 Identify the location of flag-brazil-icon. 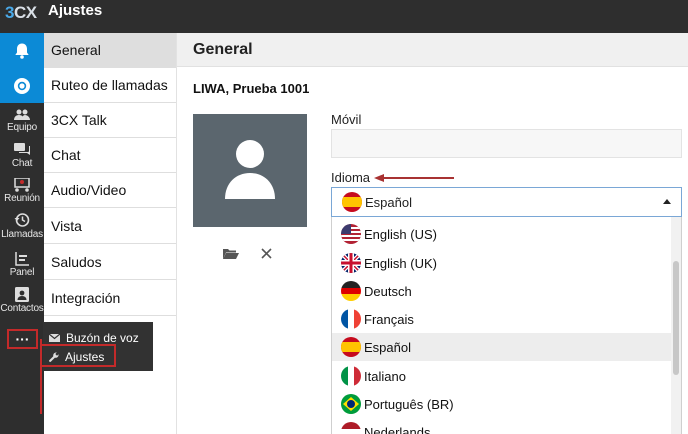
(351, 404).